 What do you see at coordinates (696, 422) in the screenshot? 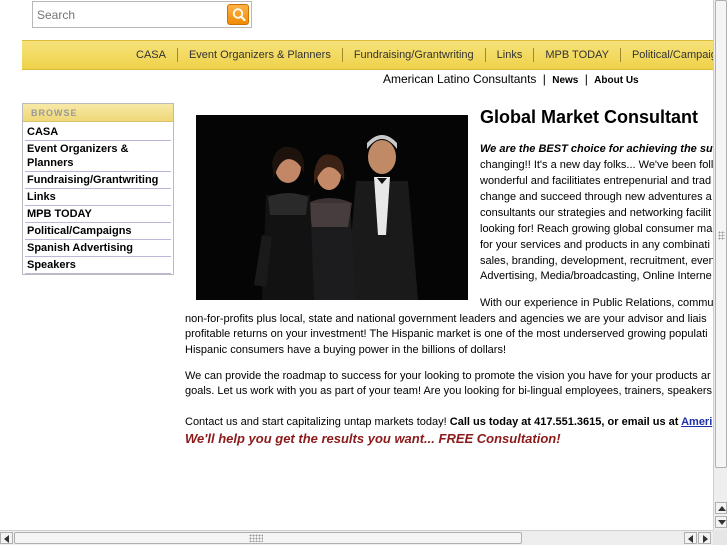
I see `email-link: Ameri` at bounding box center [696, 422].